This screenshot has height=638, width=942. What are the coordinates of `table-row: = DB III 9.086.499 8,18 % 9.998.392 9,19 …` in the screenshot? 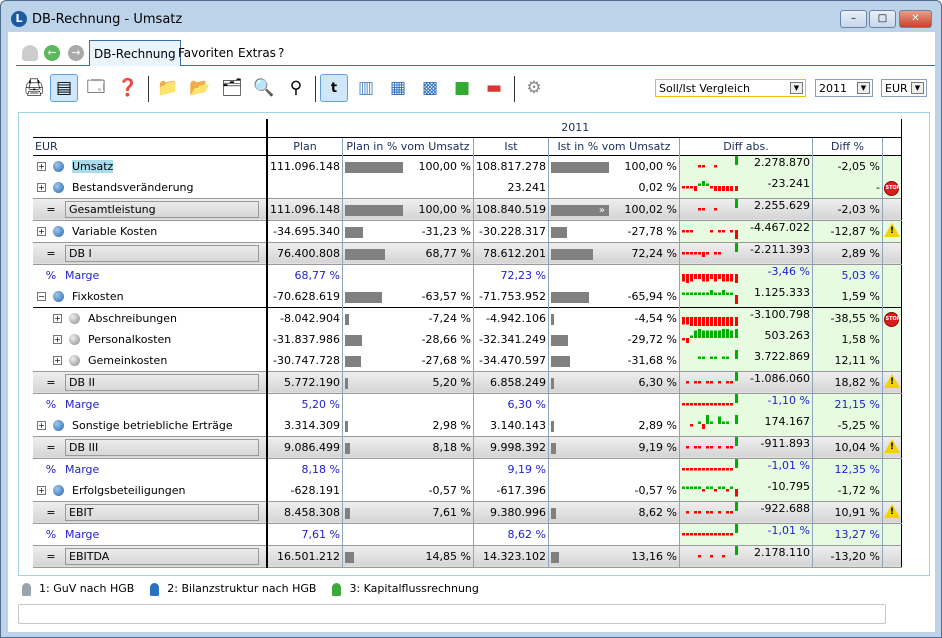 It's located at (467, 447).